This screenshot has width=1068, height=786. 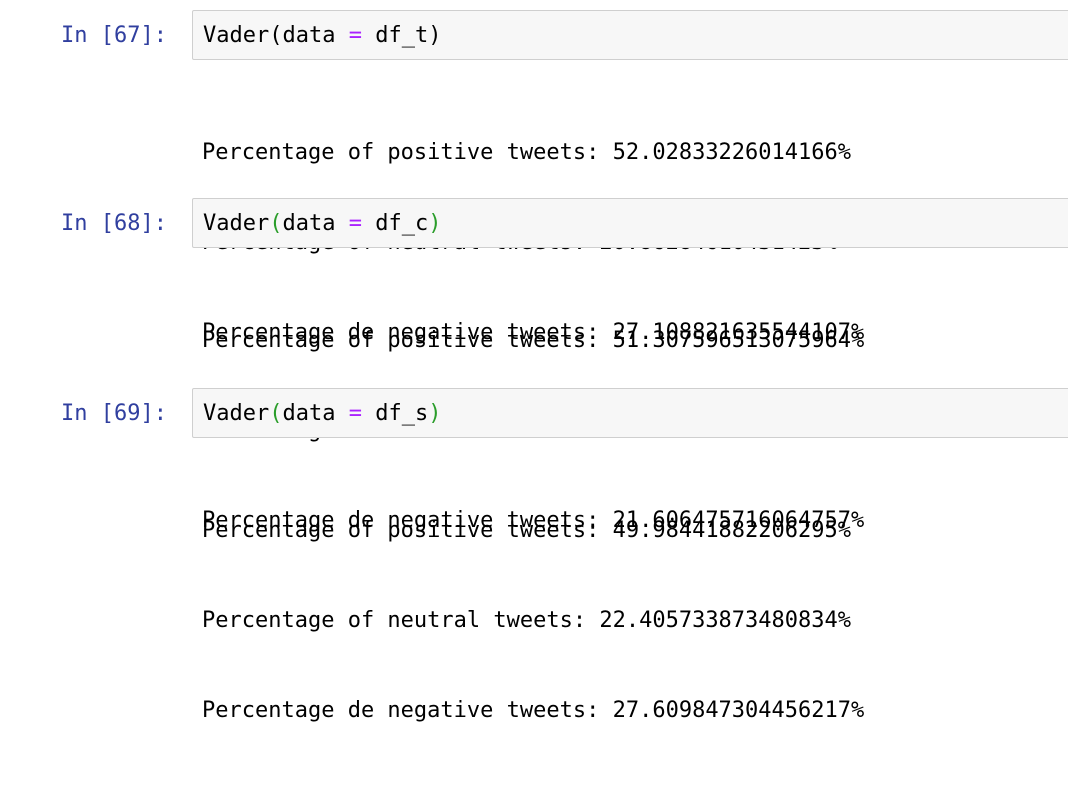 I want to click on code-line: Vader(data = df_c), so click(x=322, y=224).